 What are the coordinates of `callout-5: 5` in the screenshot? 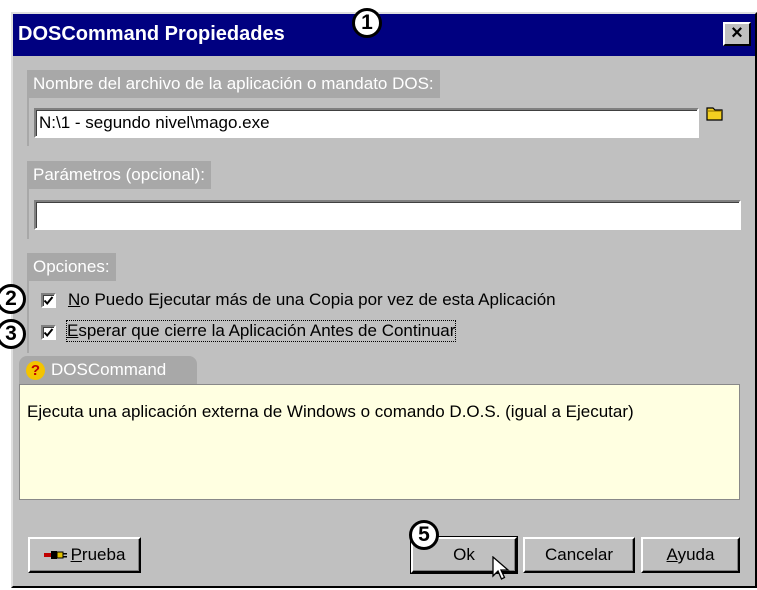 It's located at (424, 535).